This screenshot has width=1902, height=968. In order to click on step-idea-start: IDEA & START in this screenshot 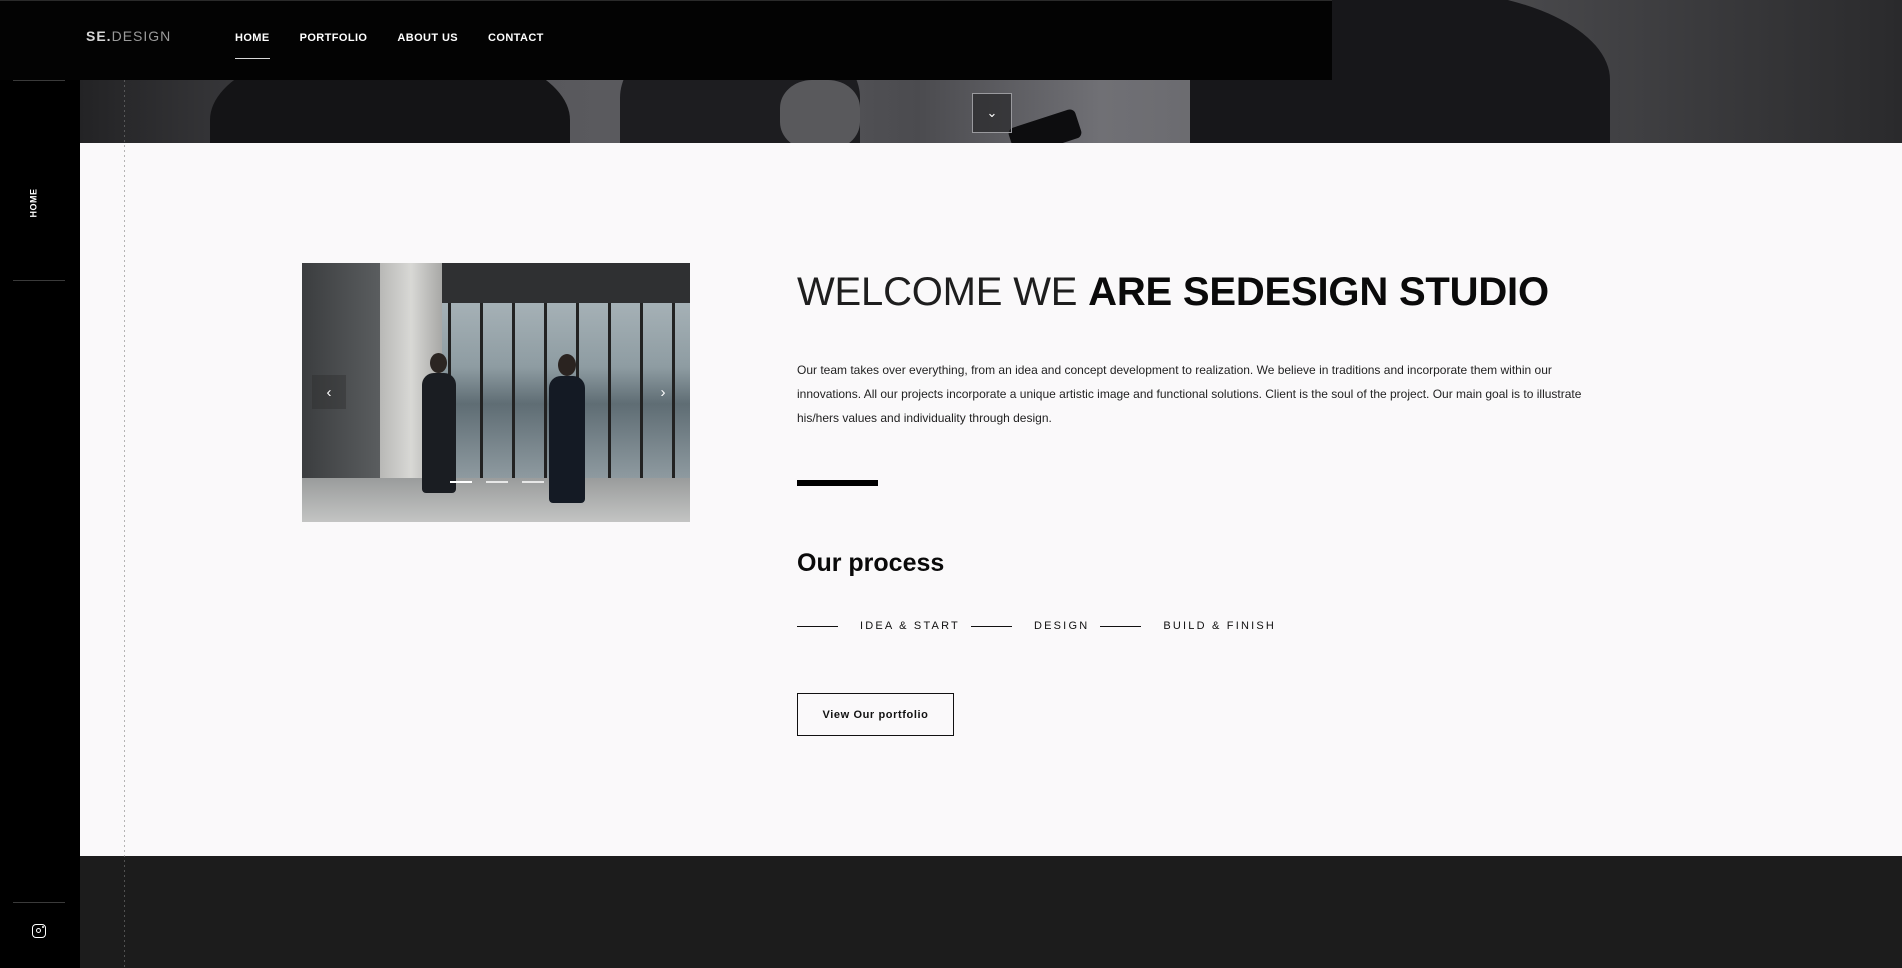, I will do `click(910, 626)`.